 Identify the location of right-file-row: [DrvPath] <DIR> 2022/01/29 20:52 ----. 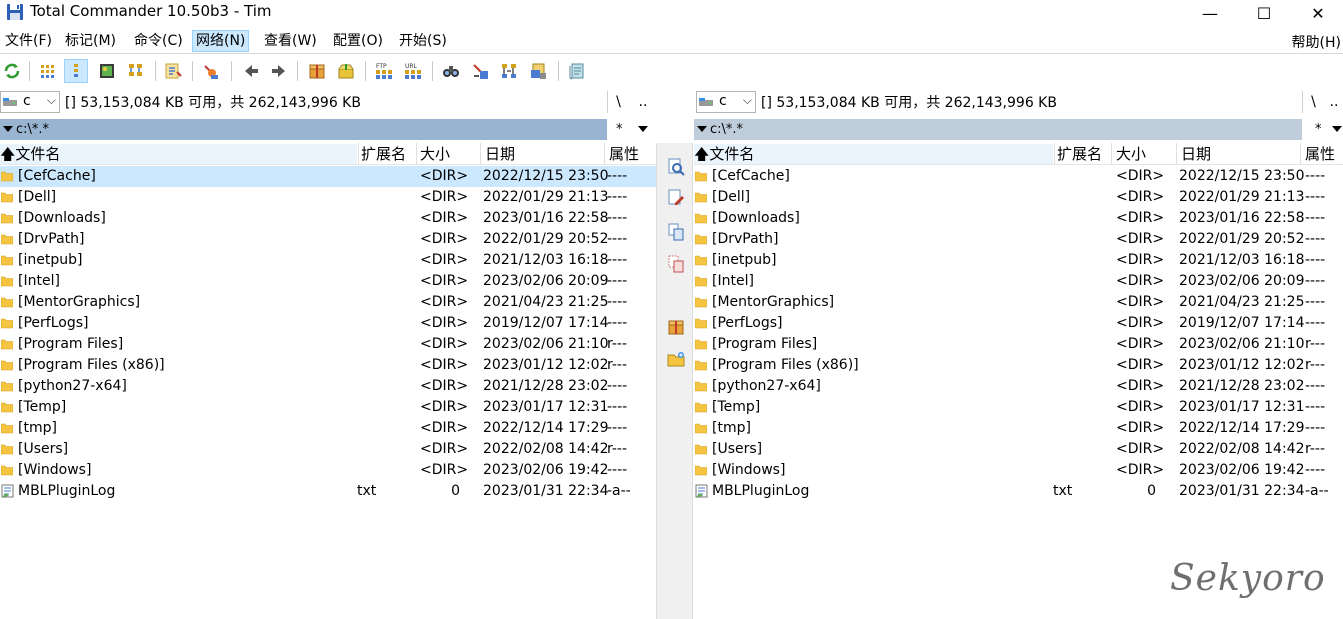
(1018, 239).